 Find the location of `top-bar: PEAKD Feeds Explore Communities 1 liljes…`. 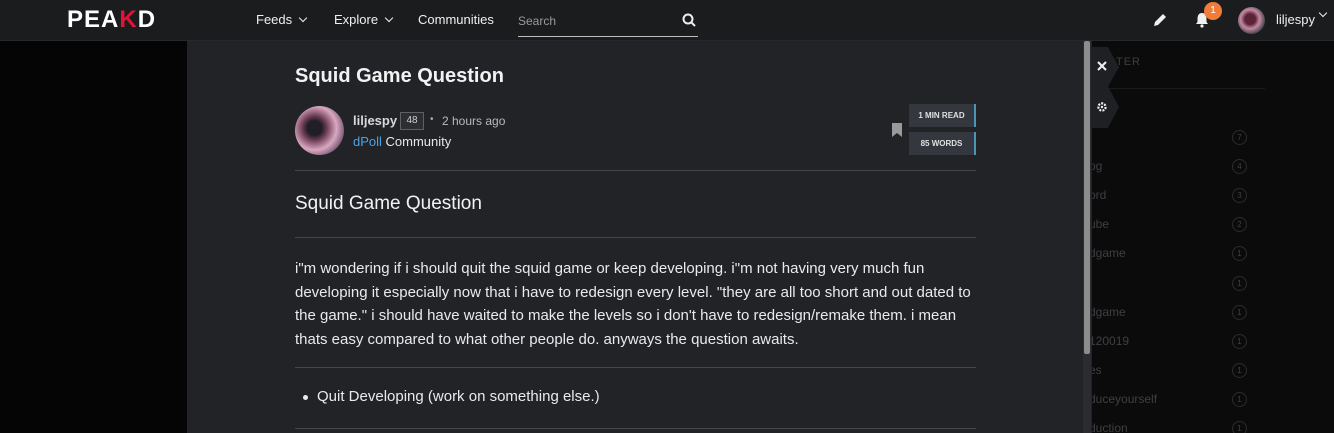

top-bar: PEAKD Feeds Explore Communities 1 liljes… is located at coordinates (667, 20).